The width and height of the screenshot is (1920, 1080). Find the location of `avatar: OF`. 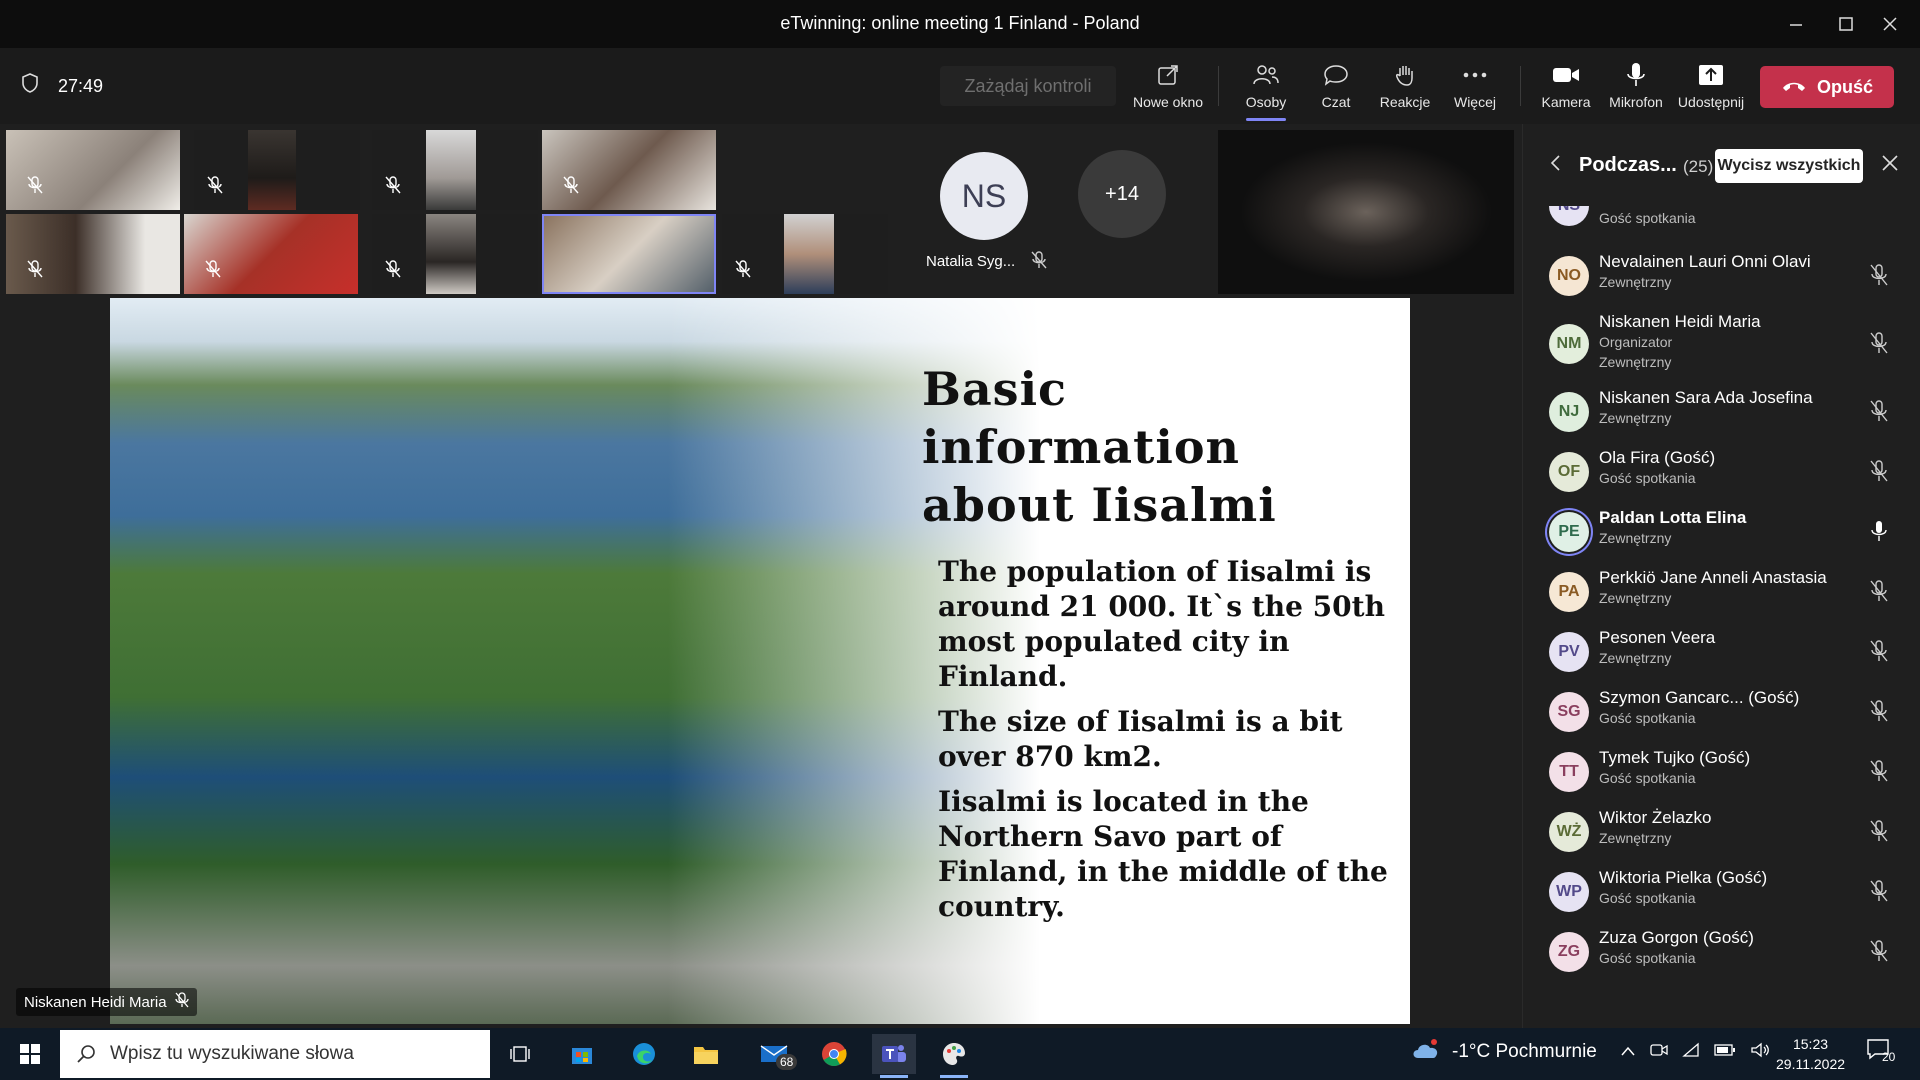

avatar: OF is located at coordinates (1569, 472).